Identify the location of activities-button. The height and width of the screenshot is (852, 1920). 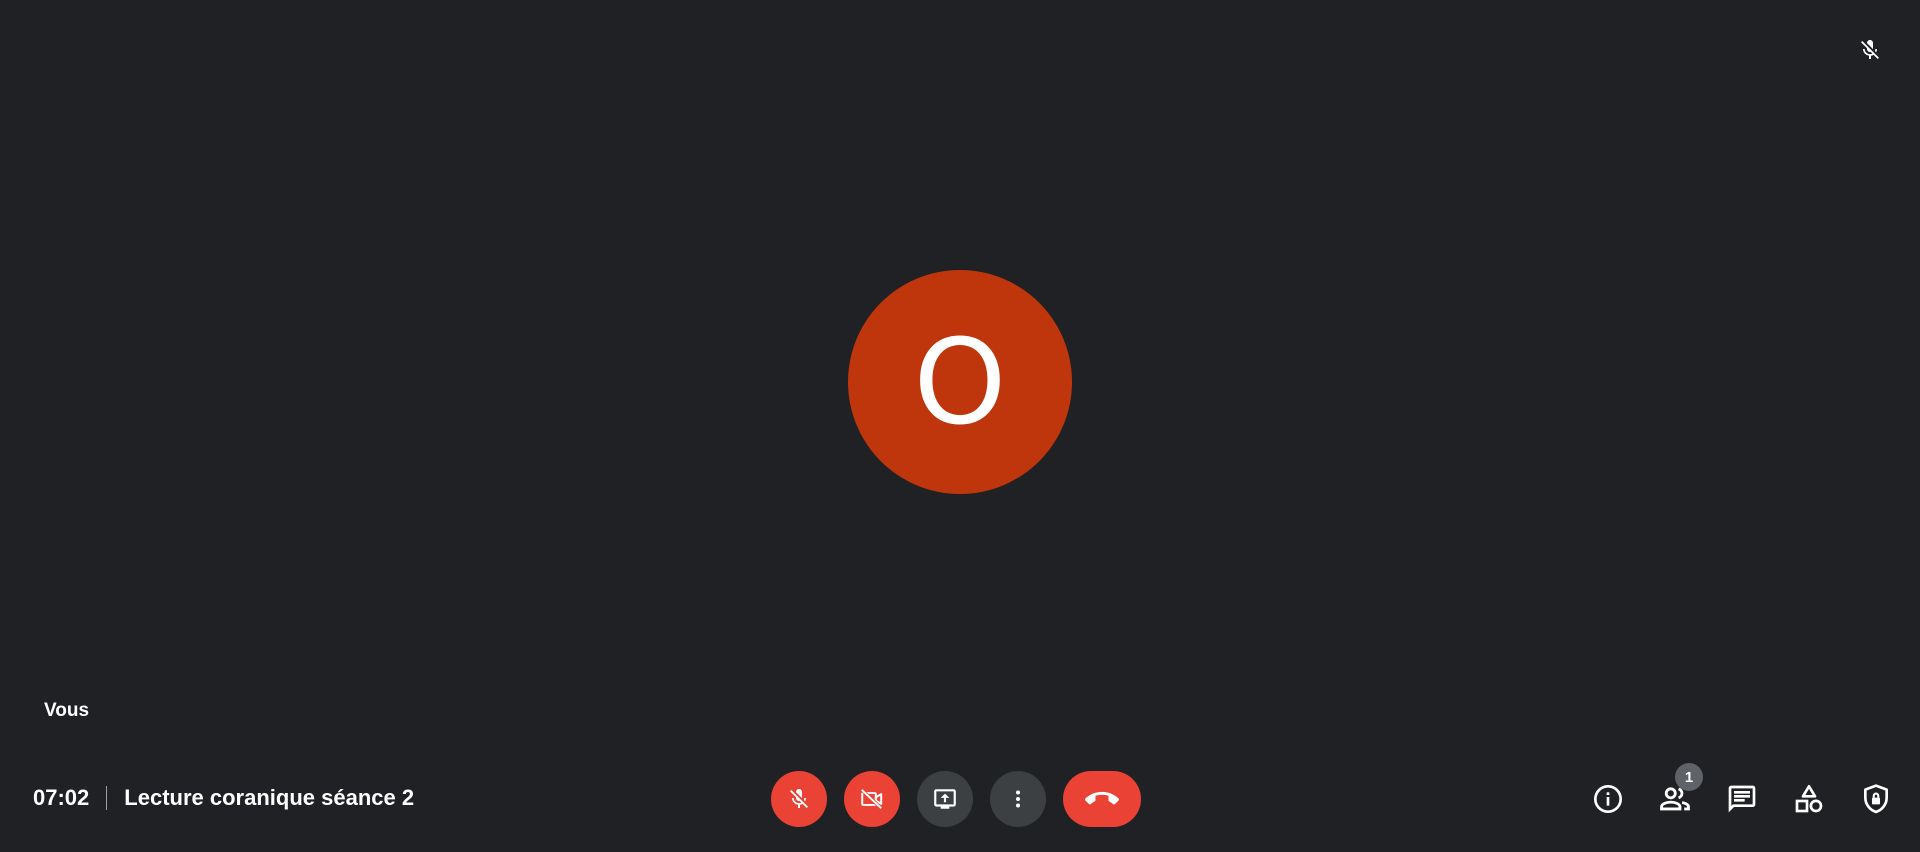
(1809, 799).